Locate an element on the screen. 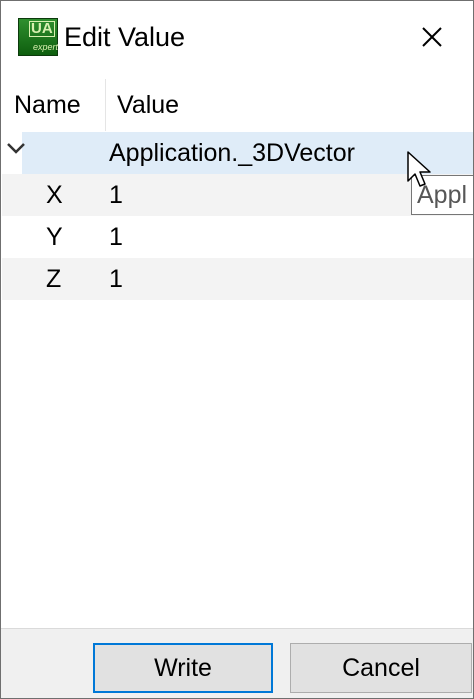 The height and width of the screenshot is (699, 474). dialog-footer: Write Cancel is located at coordinates (237, 663).